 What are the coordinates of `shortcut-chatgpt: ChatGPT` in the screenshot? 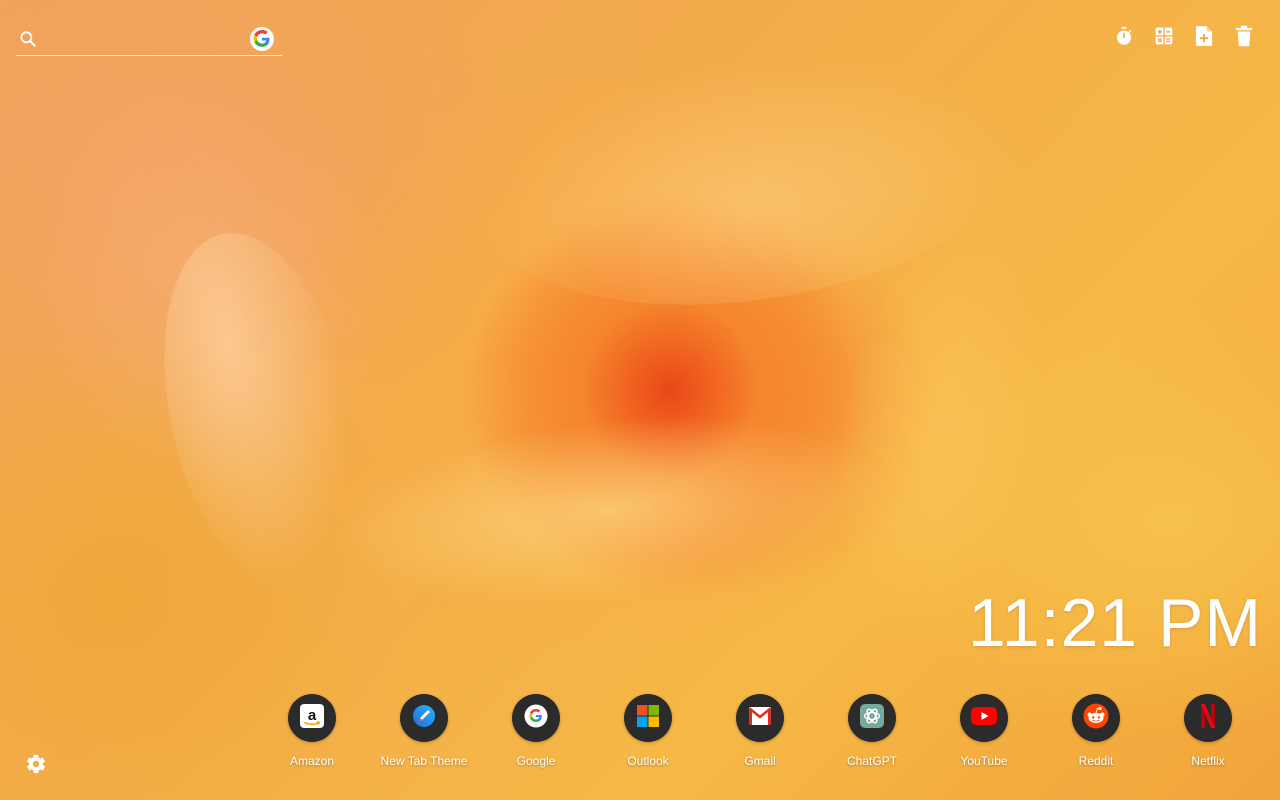 It's located at (872, 731).